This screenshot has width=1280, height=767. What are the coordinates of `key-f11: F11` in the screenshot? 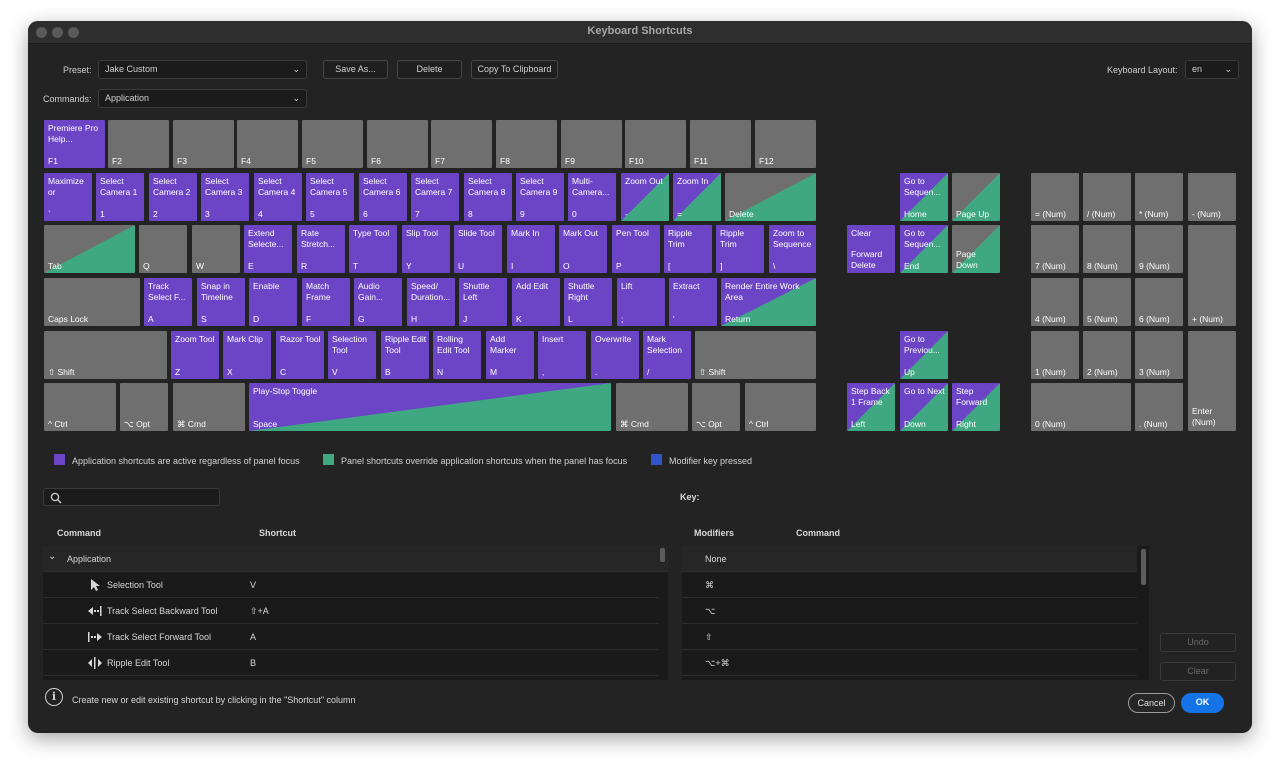 It's located at (720, 144).